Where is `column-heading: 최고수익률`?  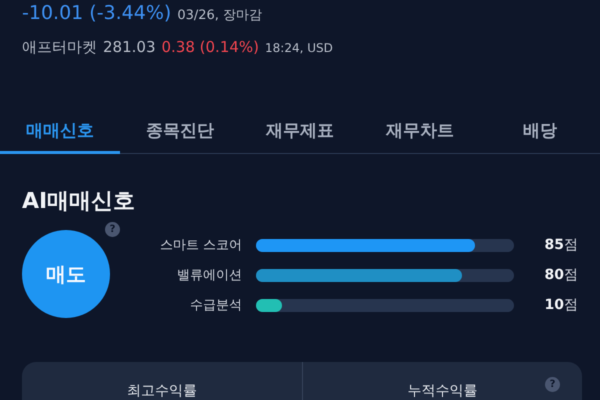
column-heading: 최고수익률 is located at coordinates (161, 391).